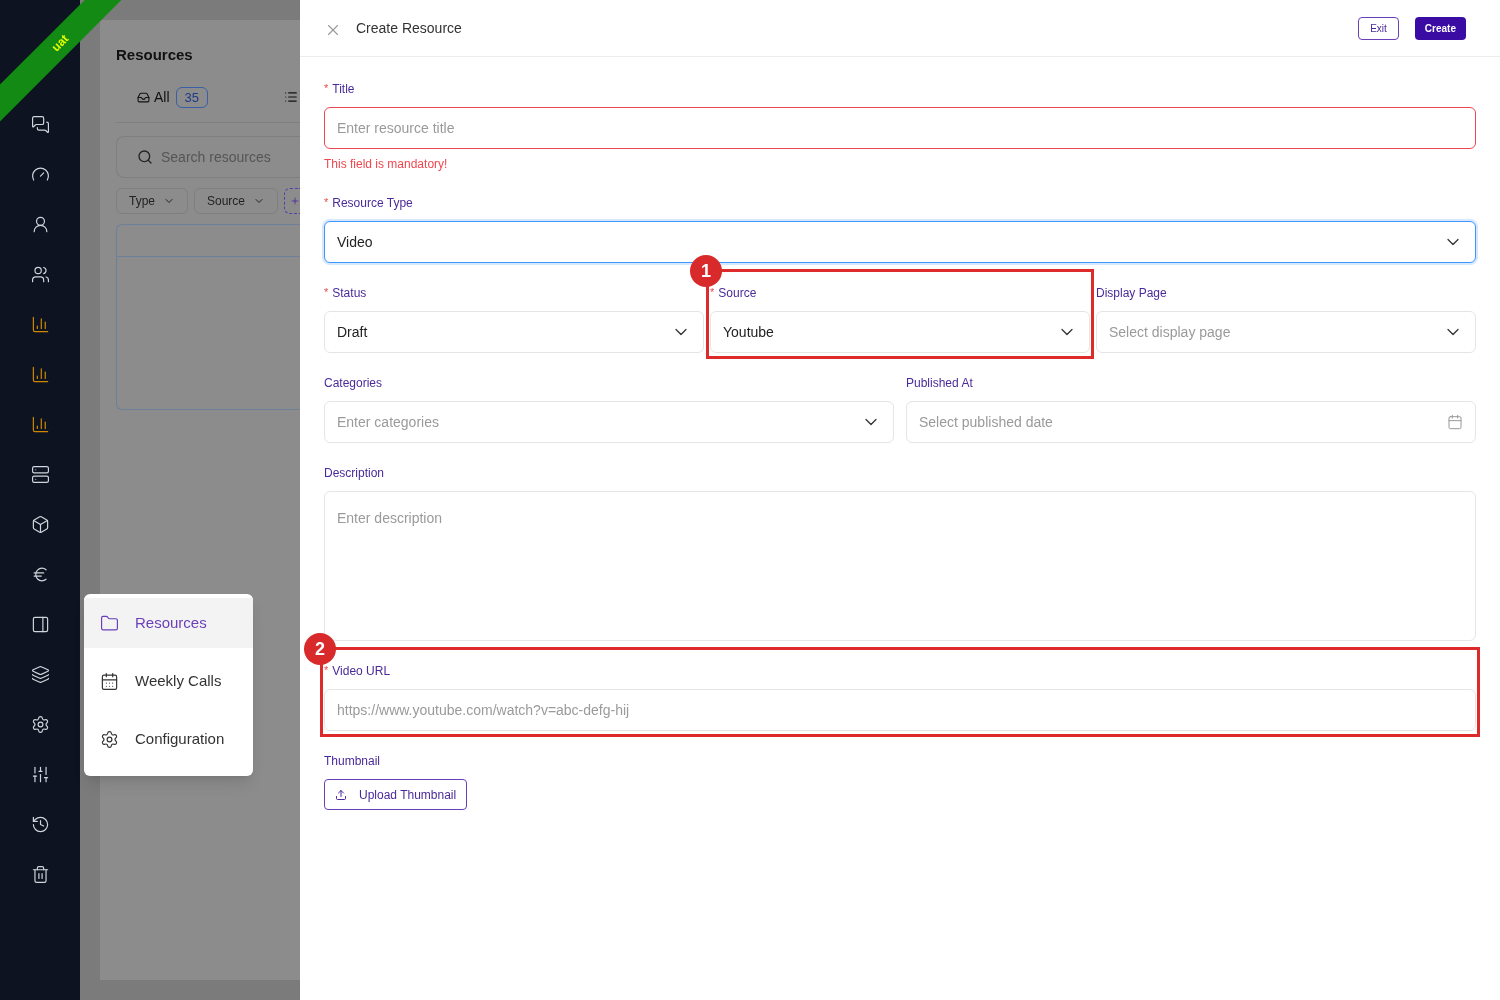 Image resolution: width=1500 pixels, height=1000 pixels. What do you see at coordinates (109, 739) in the screenshot?
I see `settings-icon` at bounding box center [109, 739].